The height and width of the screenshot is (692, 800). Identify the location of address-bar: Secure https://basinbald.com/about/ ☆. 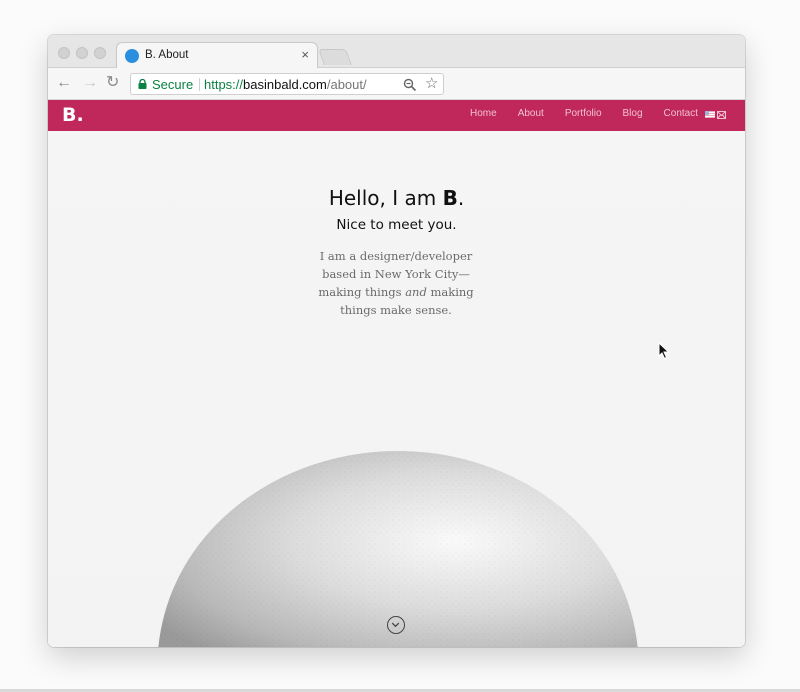
(287, 84).